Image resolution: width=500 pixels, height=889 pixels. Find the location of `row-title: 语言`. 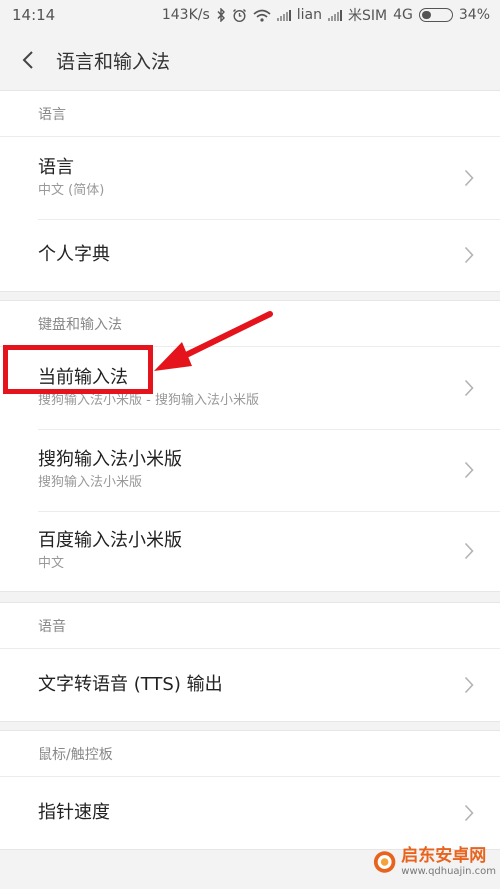

row-title: 语言 is located at coordinates (56, 167).